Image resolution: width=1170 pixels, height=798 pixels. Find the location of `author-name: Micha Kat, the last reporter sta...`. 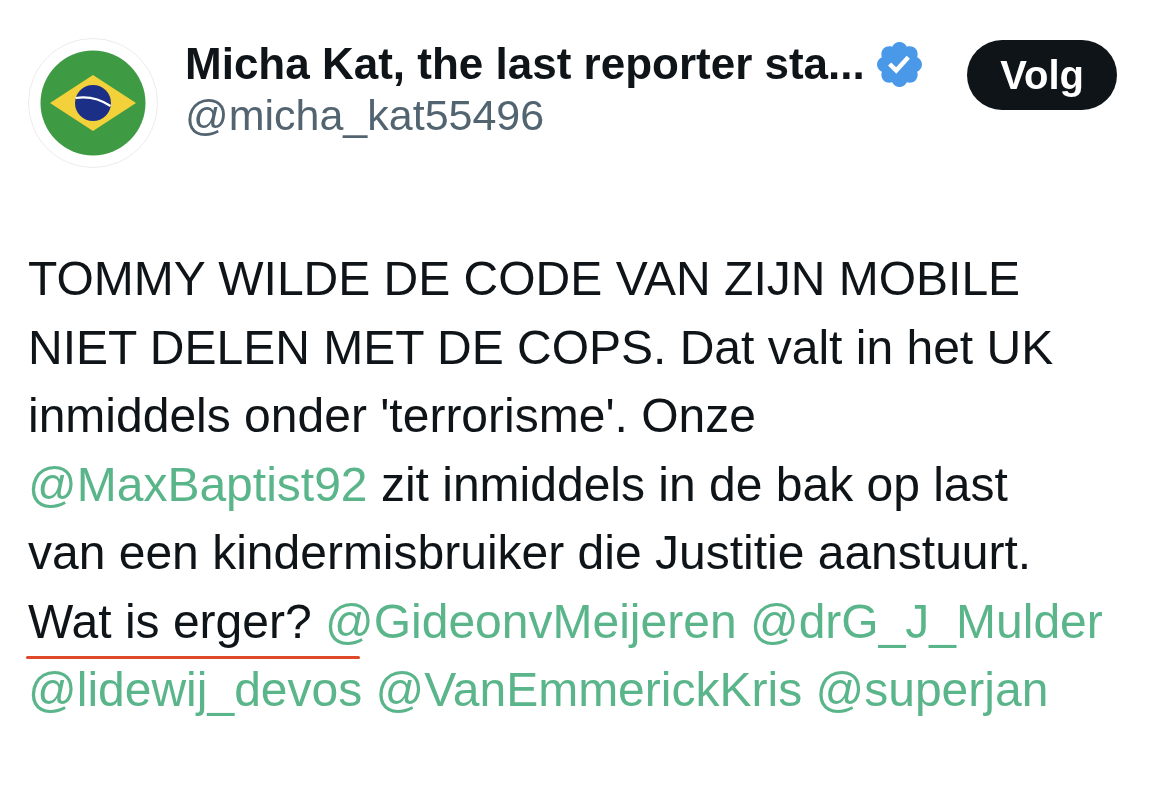

author-name: Micha Kat, the last reporter sta... is located at coordinates (525, 64).